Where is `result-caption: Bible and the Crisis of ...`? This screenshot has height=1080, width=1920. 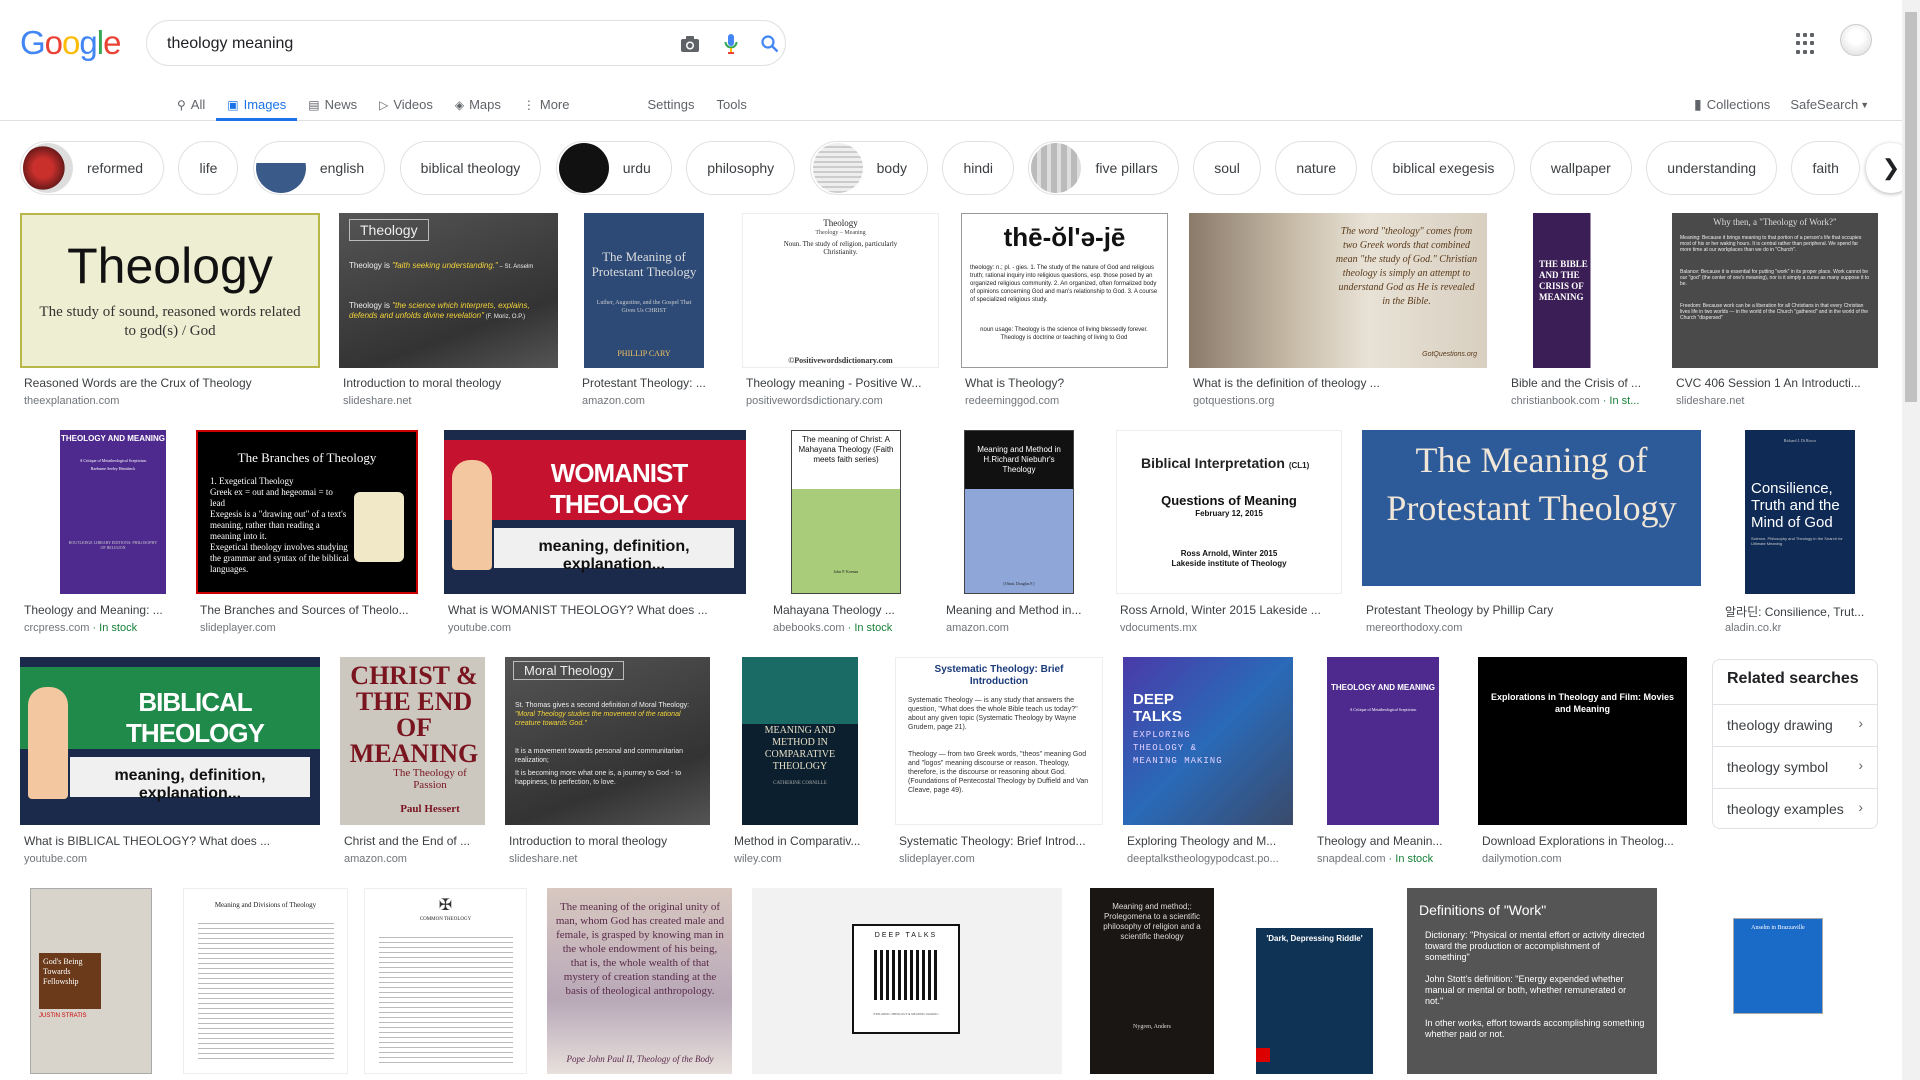 result-caption: Bible and the Crisis of ... is located at coordinates (1576, 383).